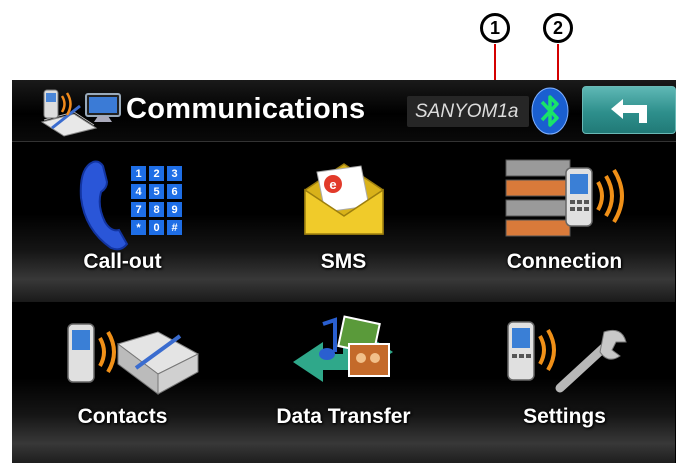 This screenshot has height=463, width=678. What do you see at coordinates (174, 192) in the screenshot?
I see `keypad-key: 6` at bounding box center [174, 192].